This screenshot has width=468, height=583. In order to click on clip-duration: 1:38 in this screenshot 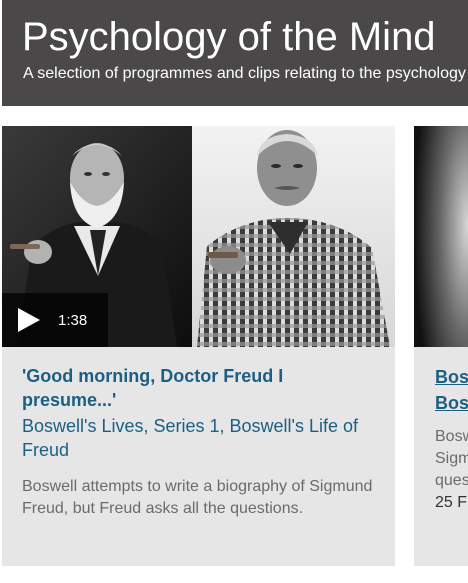, I will do `click(73, 320)`.